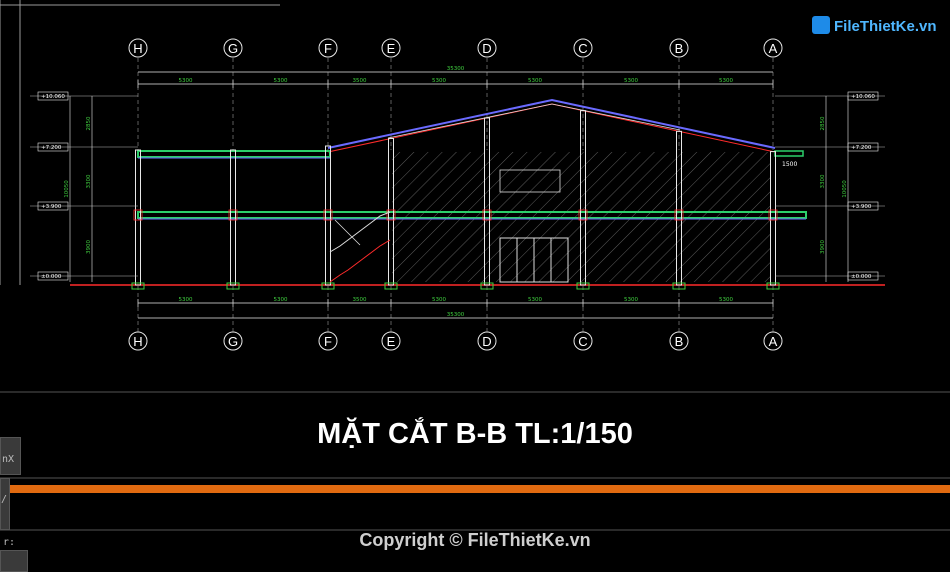  What do you see at coordinates (328, 215) in the screenshot?
I see `column` at bounding box center [328, 215].